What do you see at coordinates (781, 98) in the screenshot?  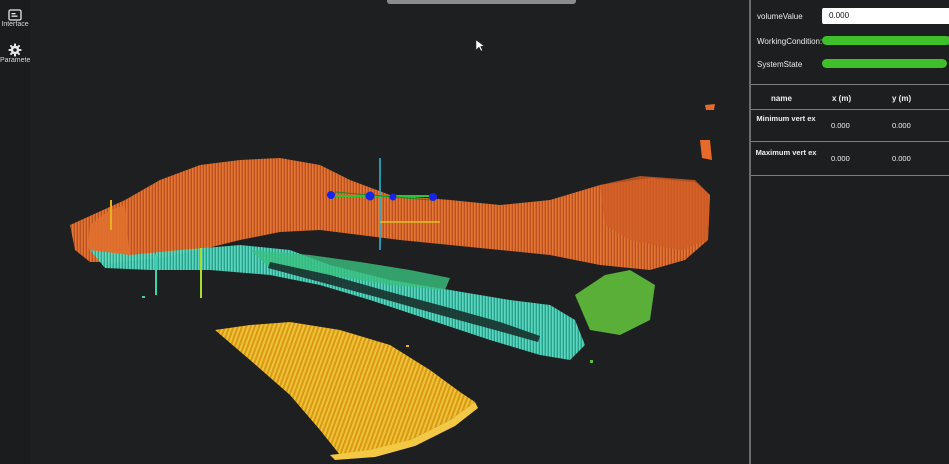 I see `column-header-name: name` at bounding box center [781, 98].